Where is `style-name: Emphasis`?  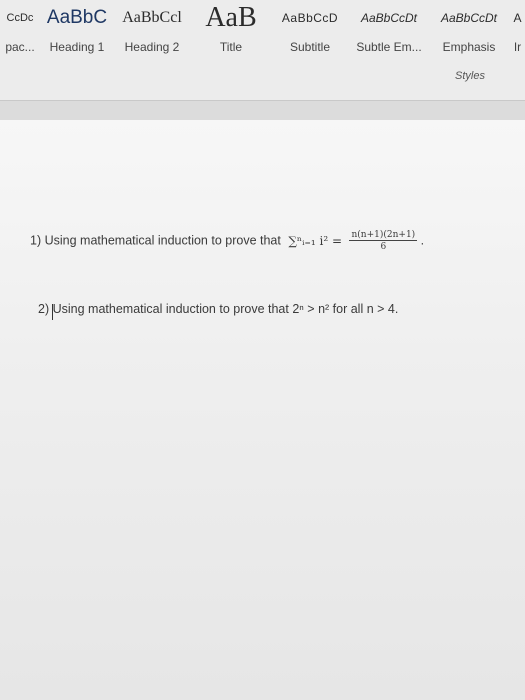
style-name: Emphasis is located at coordinates (469, 47).